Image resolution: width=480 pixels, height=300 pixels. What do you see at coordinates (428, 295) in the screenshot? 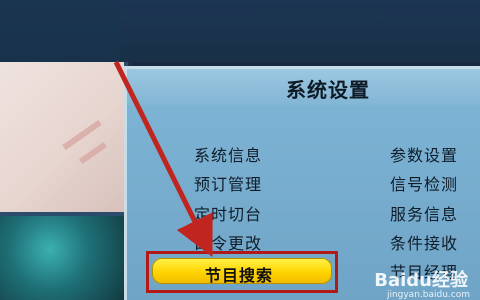
I see `baidu-watermark-url: jingyan.baidu.com` at bounding box center [428, 295].